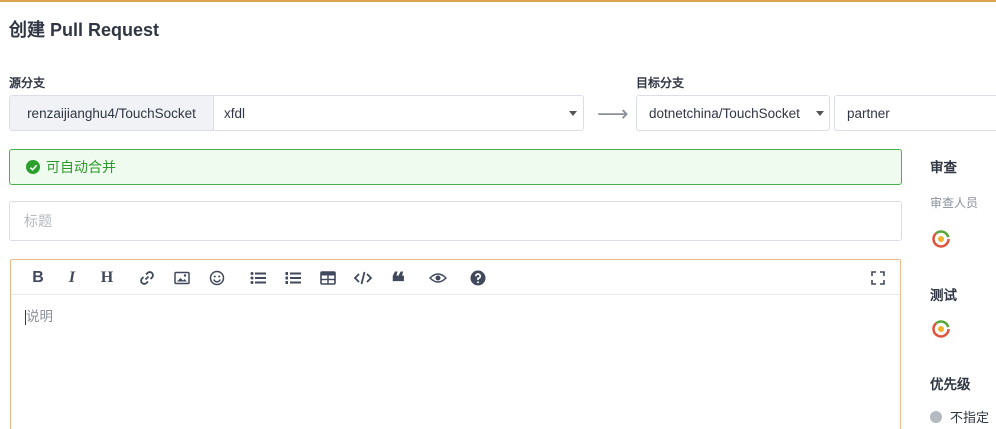  Describe the element at coordinates (950, 384) in the screenshot. I see `priority-heading: 优先级` at that location.